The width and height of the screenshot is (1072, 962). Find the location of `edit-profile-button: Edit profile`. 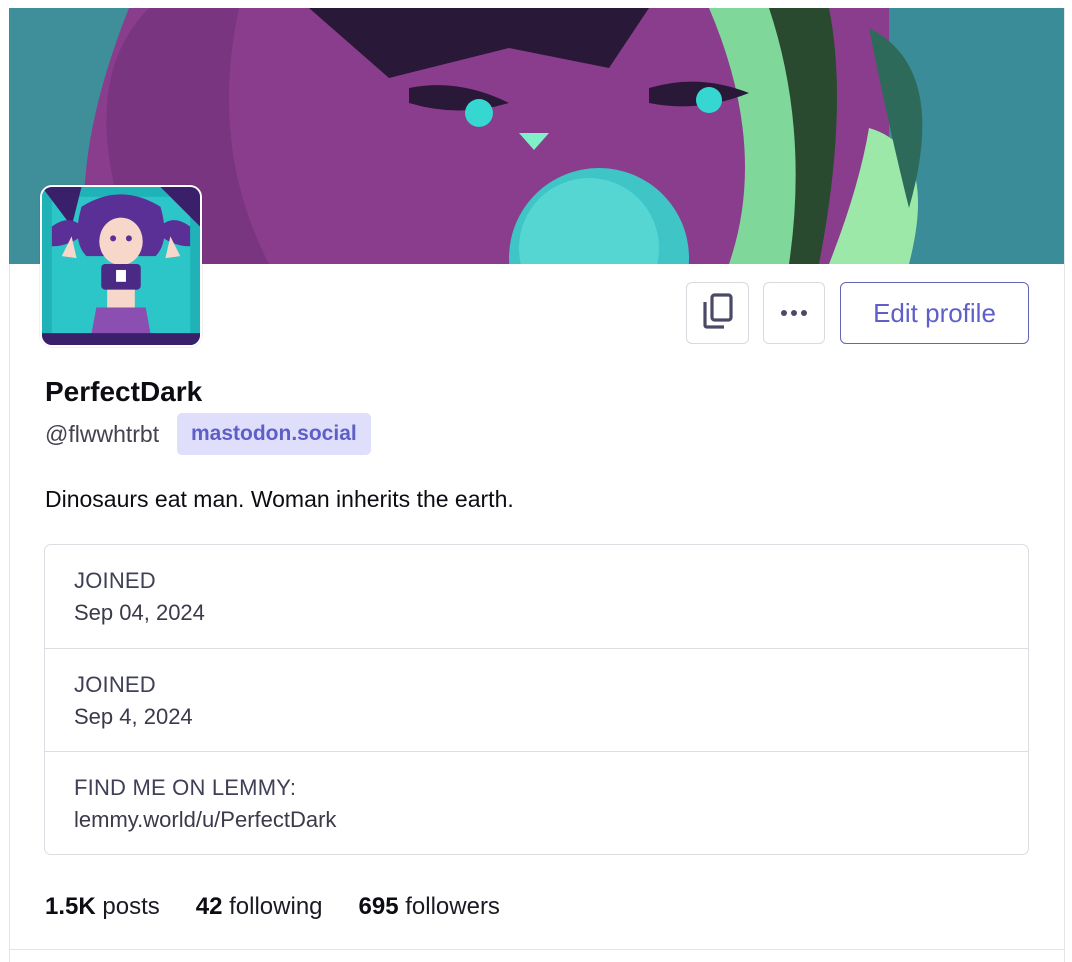

edit-profile-button: Edit profile is located at coordinates (934, 313).